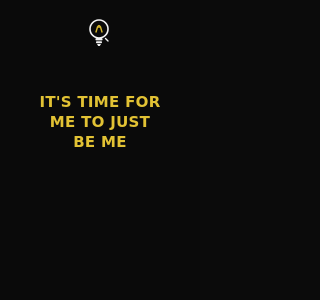  What do you see at coordinates (100, 102) in the screenshot?
I see `title-line-1: IT'S TIME FOR` at bounding box center [100, 102].